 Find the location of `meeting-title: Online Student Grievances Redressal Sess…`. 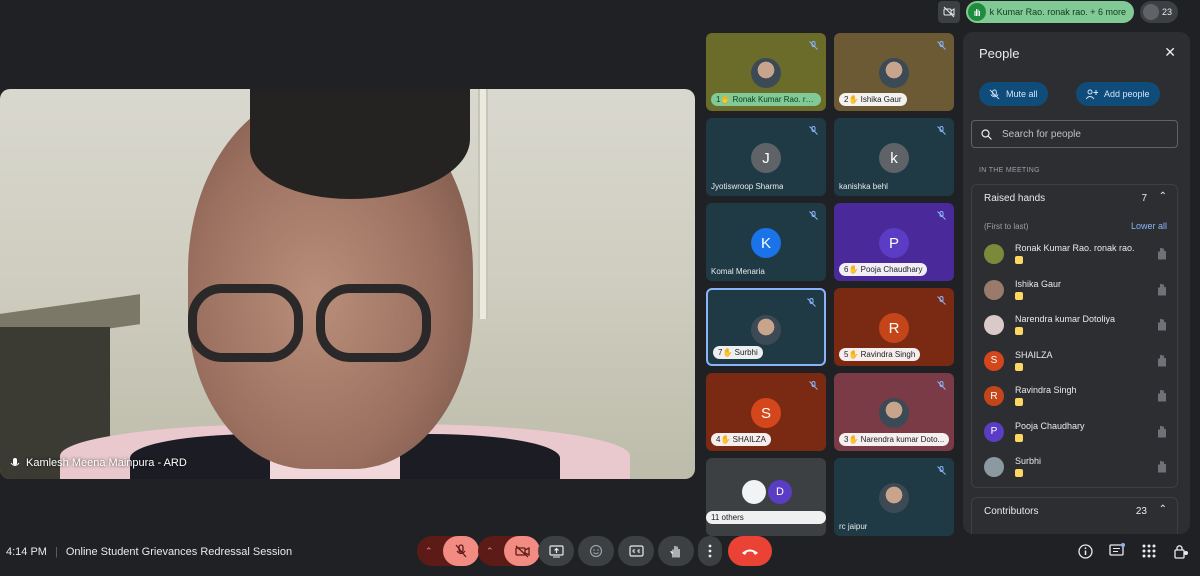

meeting-title: Online Student Grievances Redressal Sess… is located at coordinates (179, 552).